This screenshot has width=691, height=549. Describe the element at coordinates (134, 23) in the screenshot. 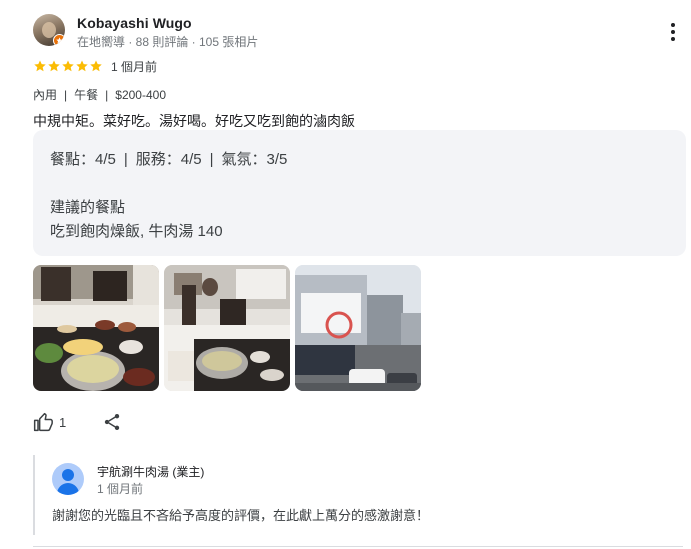

I see `reviewer-name: Kobayashi Wugo` at that location.